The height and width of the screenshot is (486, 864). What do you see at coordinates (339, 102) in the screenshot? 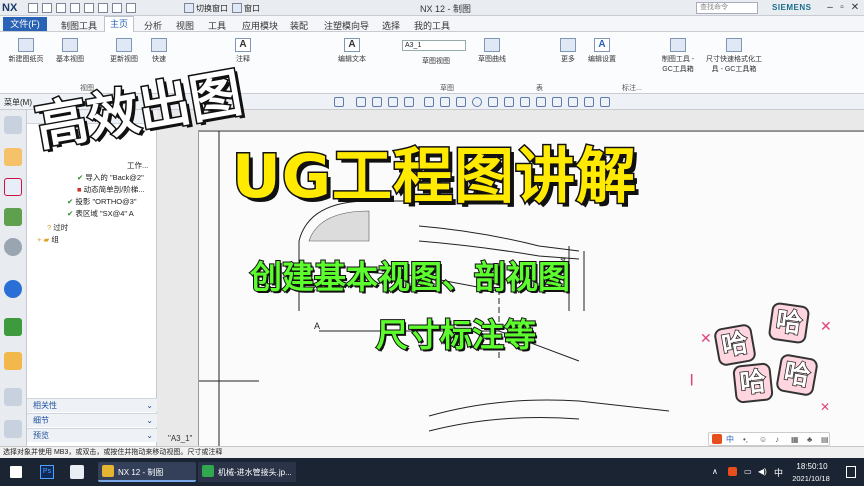
I see `select-box-icon` at bounding box center [339, 102].